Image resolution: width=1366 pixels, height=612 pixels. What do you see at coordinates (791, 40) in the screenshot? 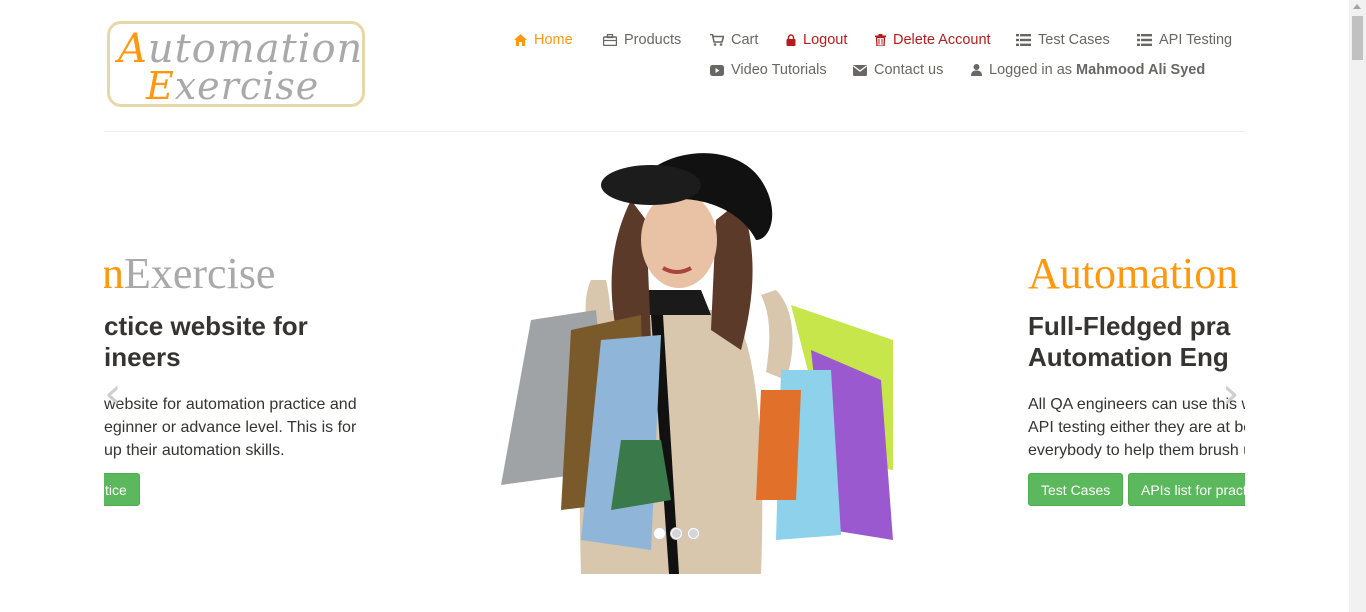
I see `lock-icon` at bounding box center [791, 40].